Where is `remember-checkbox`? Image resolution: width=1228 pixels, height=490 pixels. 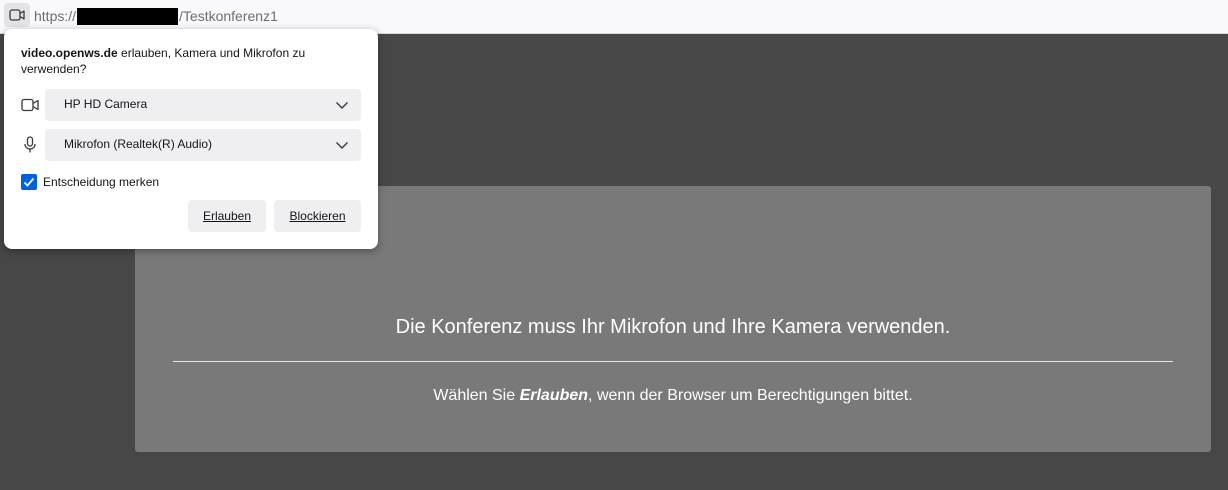
remember-checkbox is located at coordinates (29, 182).